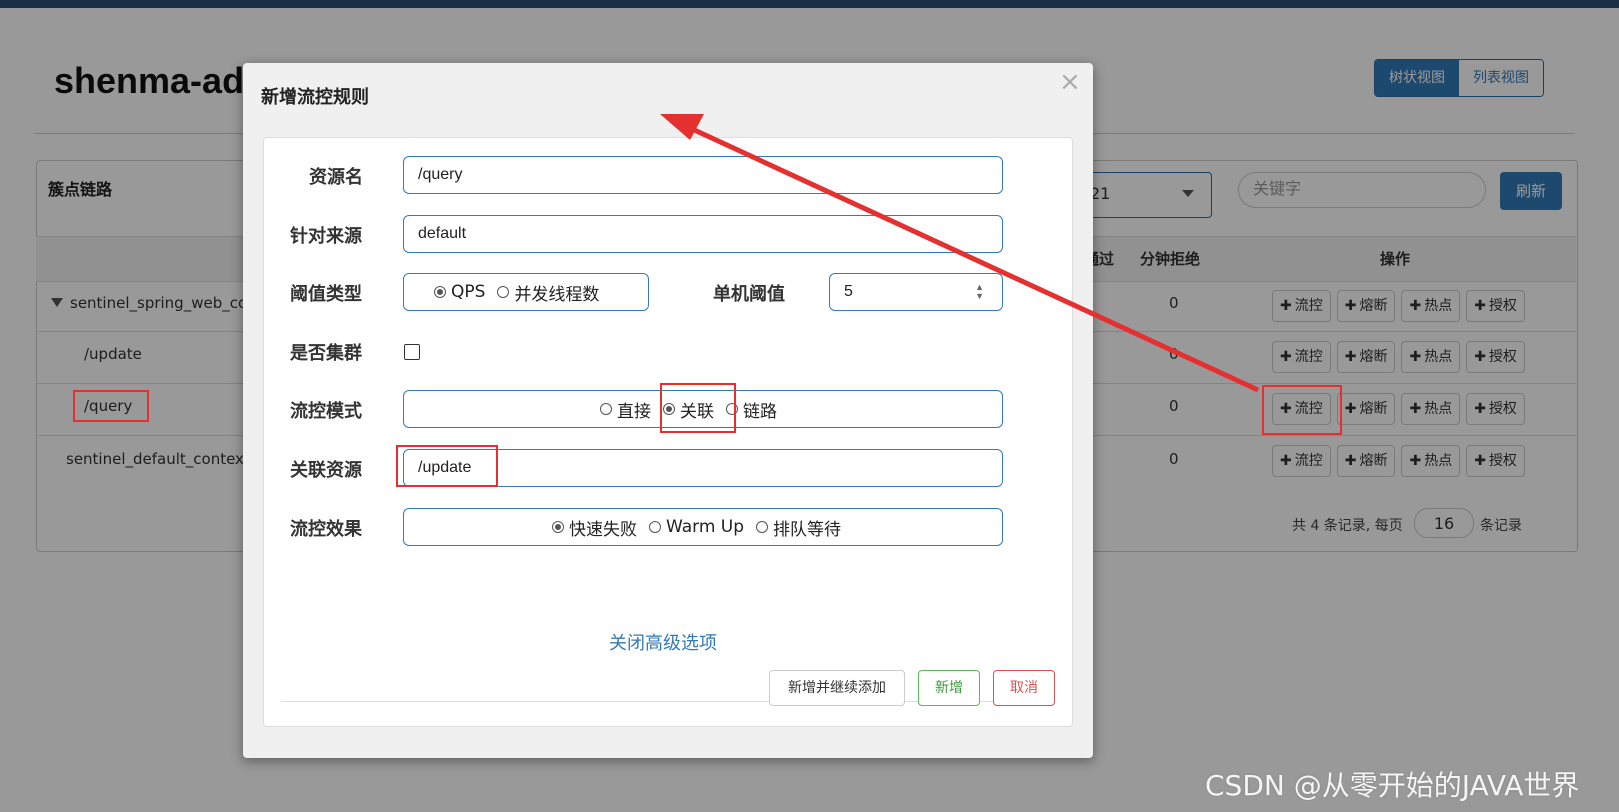 Image resolution: width=1619 pixels, height=812 pixels. What do you see at coordinates (974, 259) in the screenshot?
I see `arrow-shaft` at bounding box center [974, 259].